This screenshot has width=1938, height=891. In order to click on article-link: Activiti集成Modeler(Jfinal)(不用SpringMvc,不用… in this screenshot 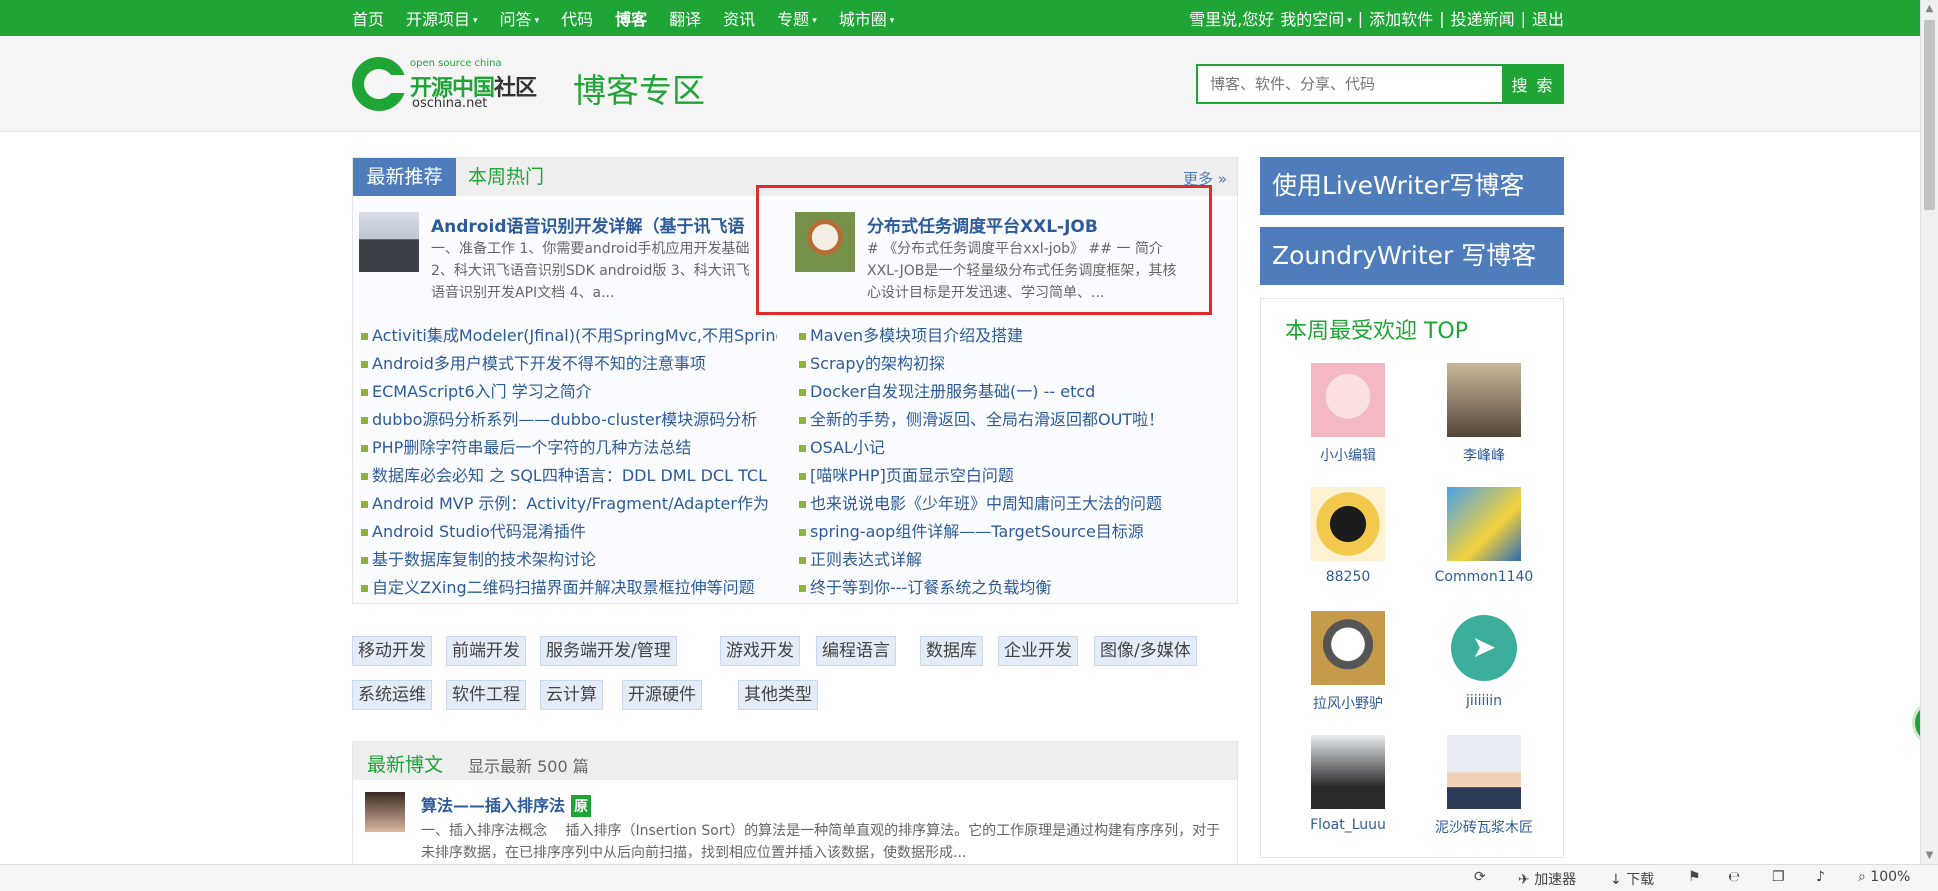, I will do `click(567, 336)`.